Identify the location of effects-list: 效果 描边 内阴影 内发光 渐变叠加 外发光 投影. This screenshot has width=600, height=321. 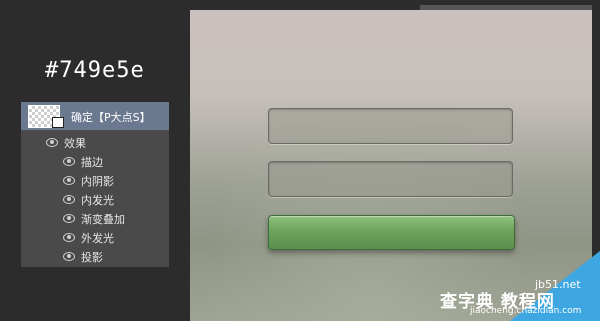
(95, 199).